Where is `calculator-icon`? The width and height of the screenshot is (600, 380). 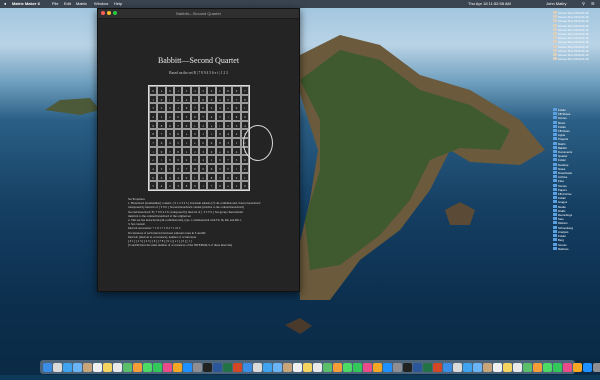 calculator-icon is located at coordinates (417, 367).